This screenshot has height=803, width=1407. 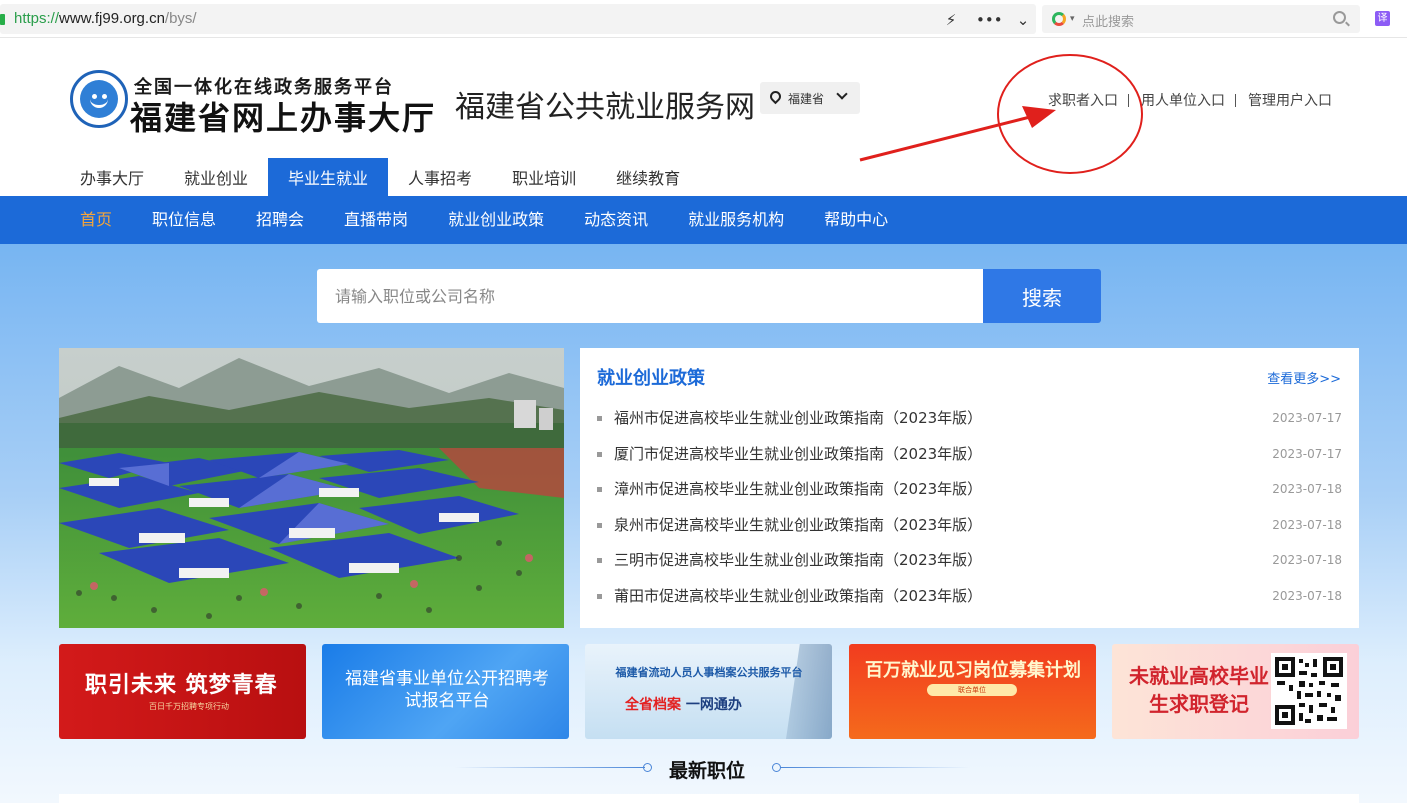 I want to click on policy-more-link: 查看更多>>, so click(x=1304, y=377).